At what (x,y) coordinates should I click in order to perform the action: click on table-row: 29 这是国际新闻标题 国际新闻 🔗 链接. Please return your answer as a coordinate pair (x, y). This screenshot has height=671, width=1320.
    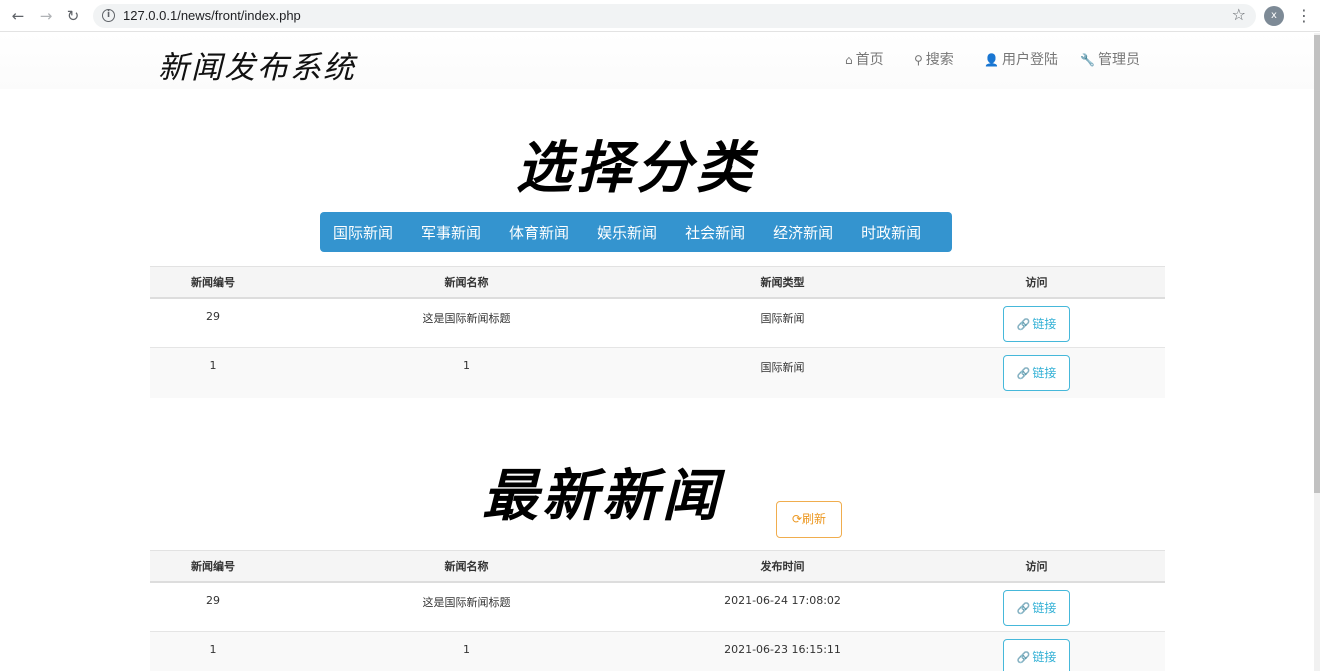
    Looking at the image, I should click on (657, 322).